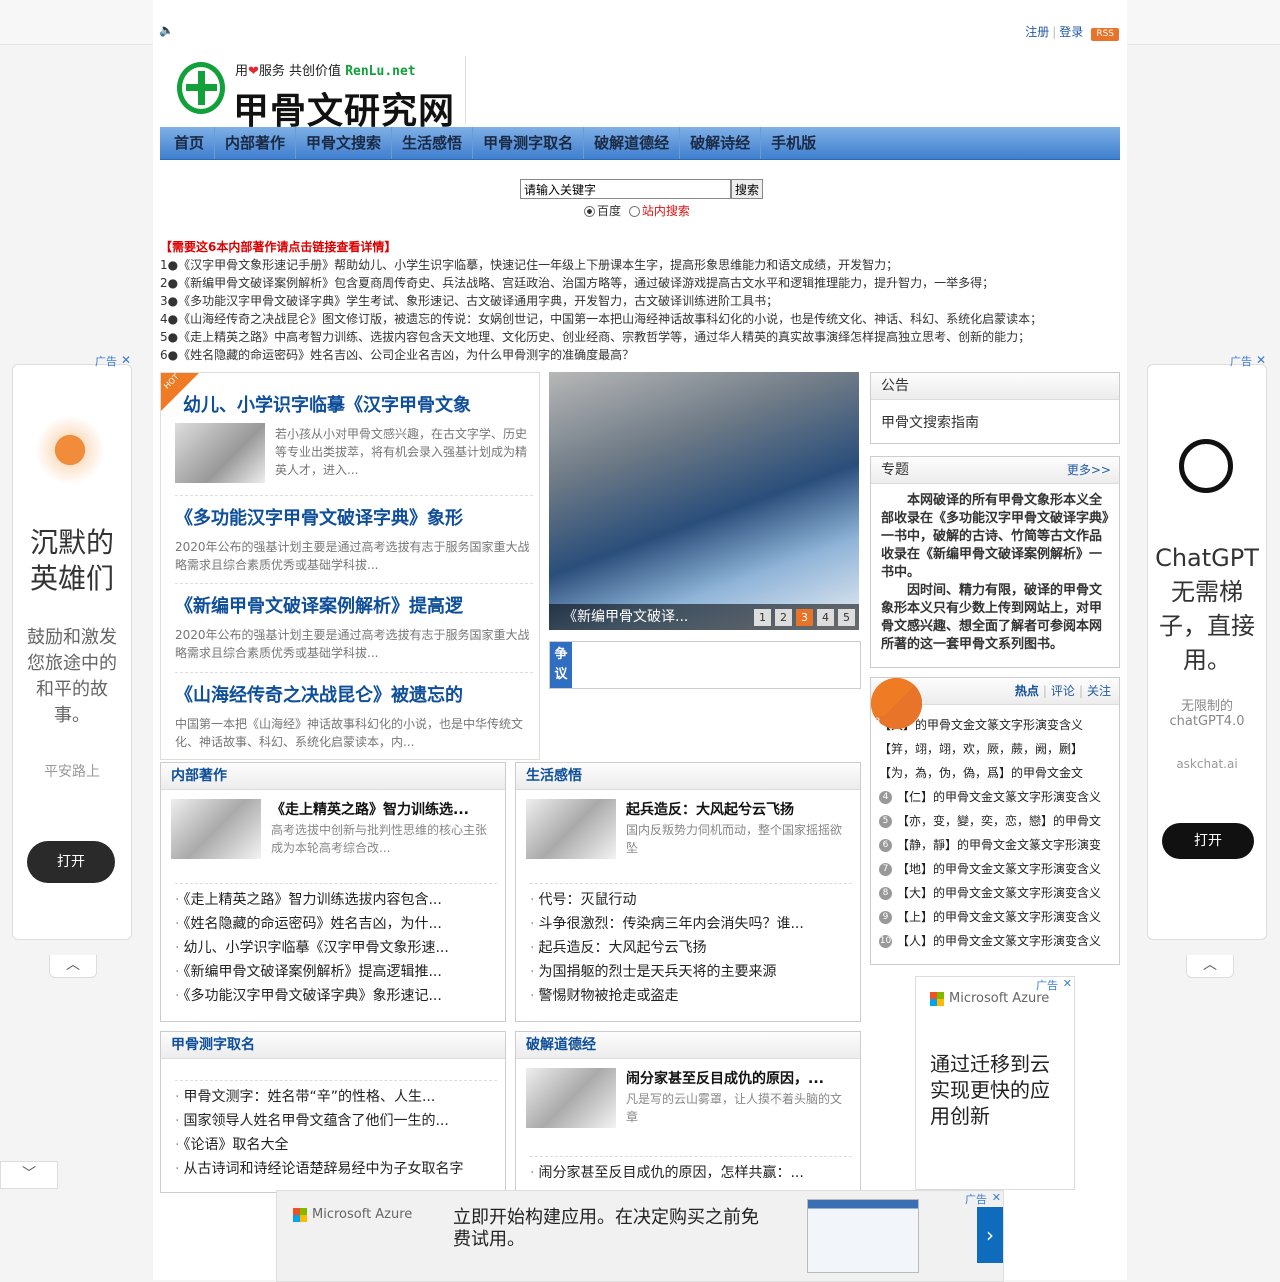 This screenshot has width=1280, height=1282. What do you see at coordinates (995, 719) in the screenshot?
I see `rank-item: 2 【笄，翊，翊，欢，厥，蕨，阙，劂】` at bounding box center [995, 719].